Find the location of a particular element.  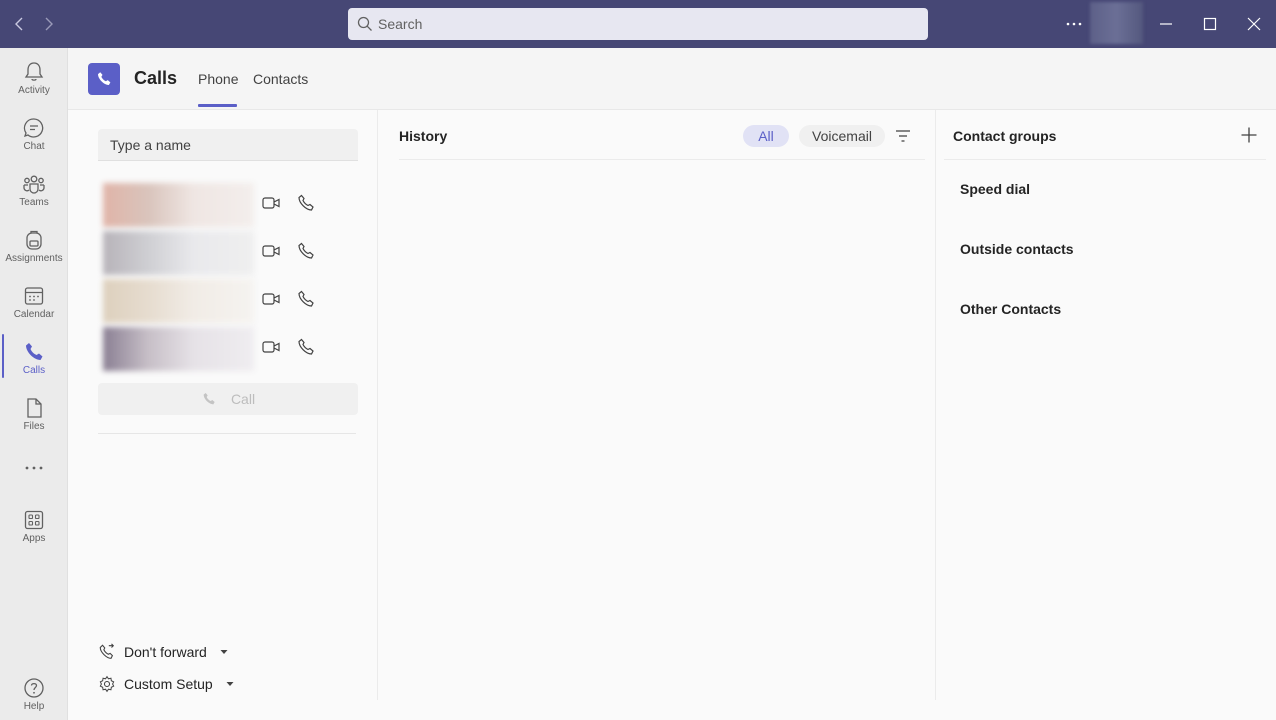

setup-label: Custom Setup is located at coordinates (168, 684).